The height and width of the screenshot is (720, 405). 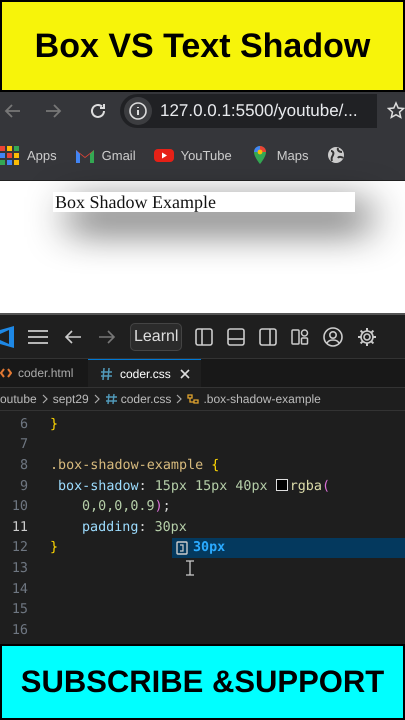 What do you see at coordinates (202, 682) in the screenshot?
I see `banner-title: SUBSCRIBE &SUPPORT` at bounding box center [202, 682].